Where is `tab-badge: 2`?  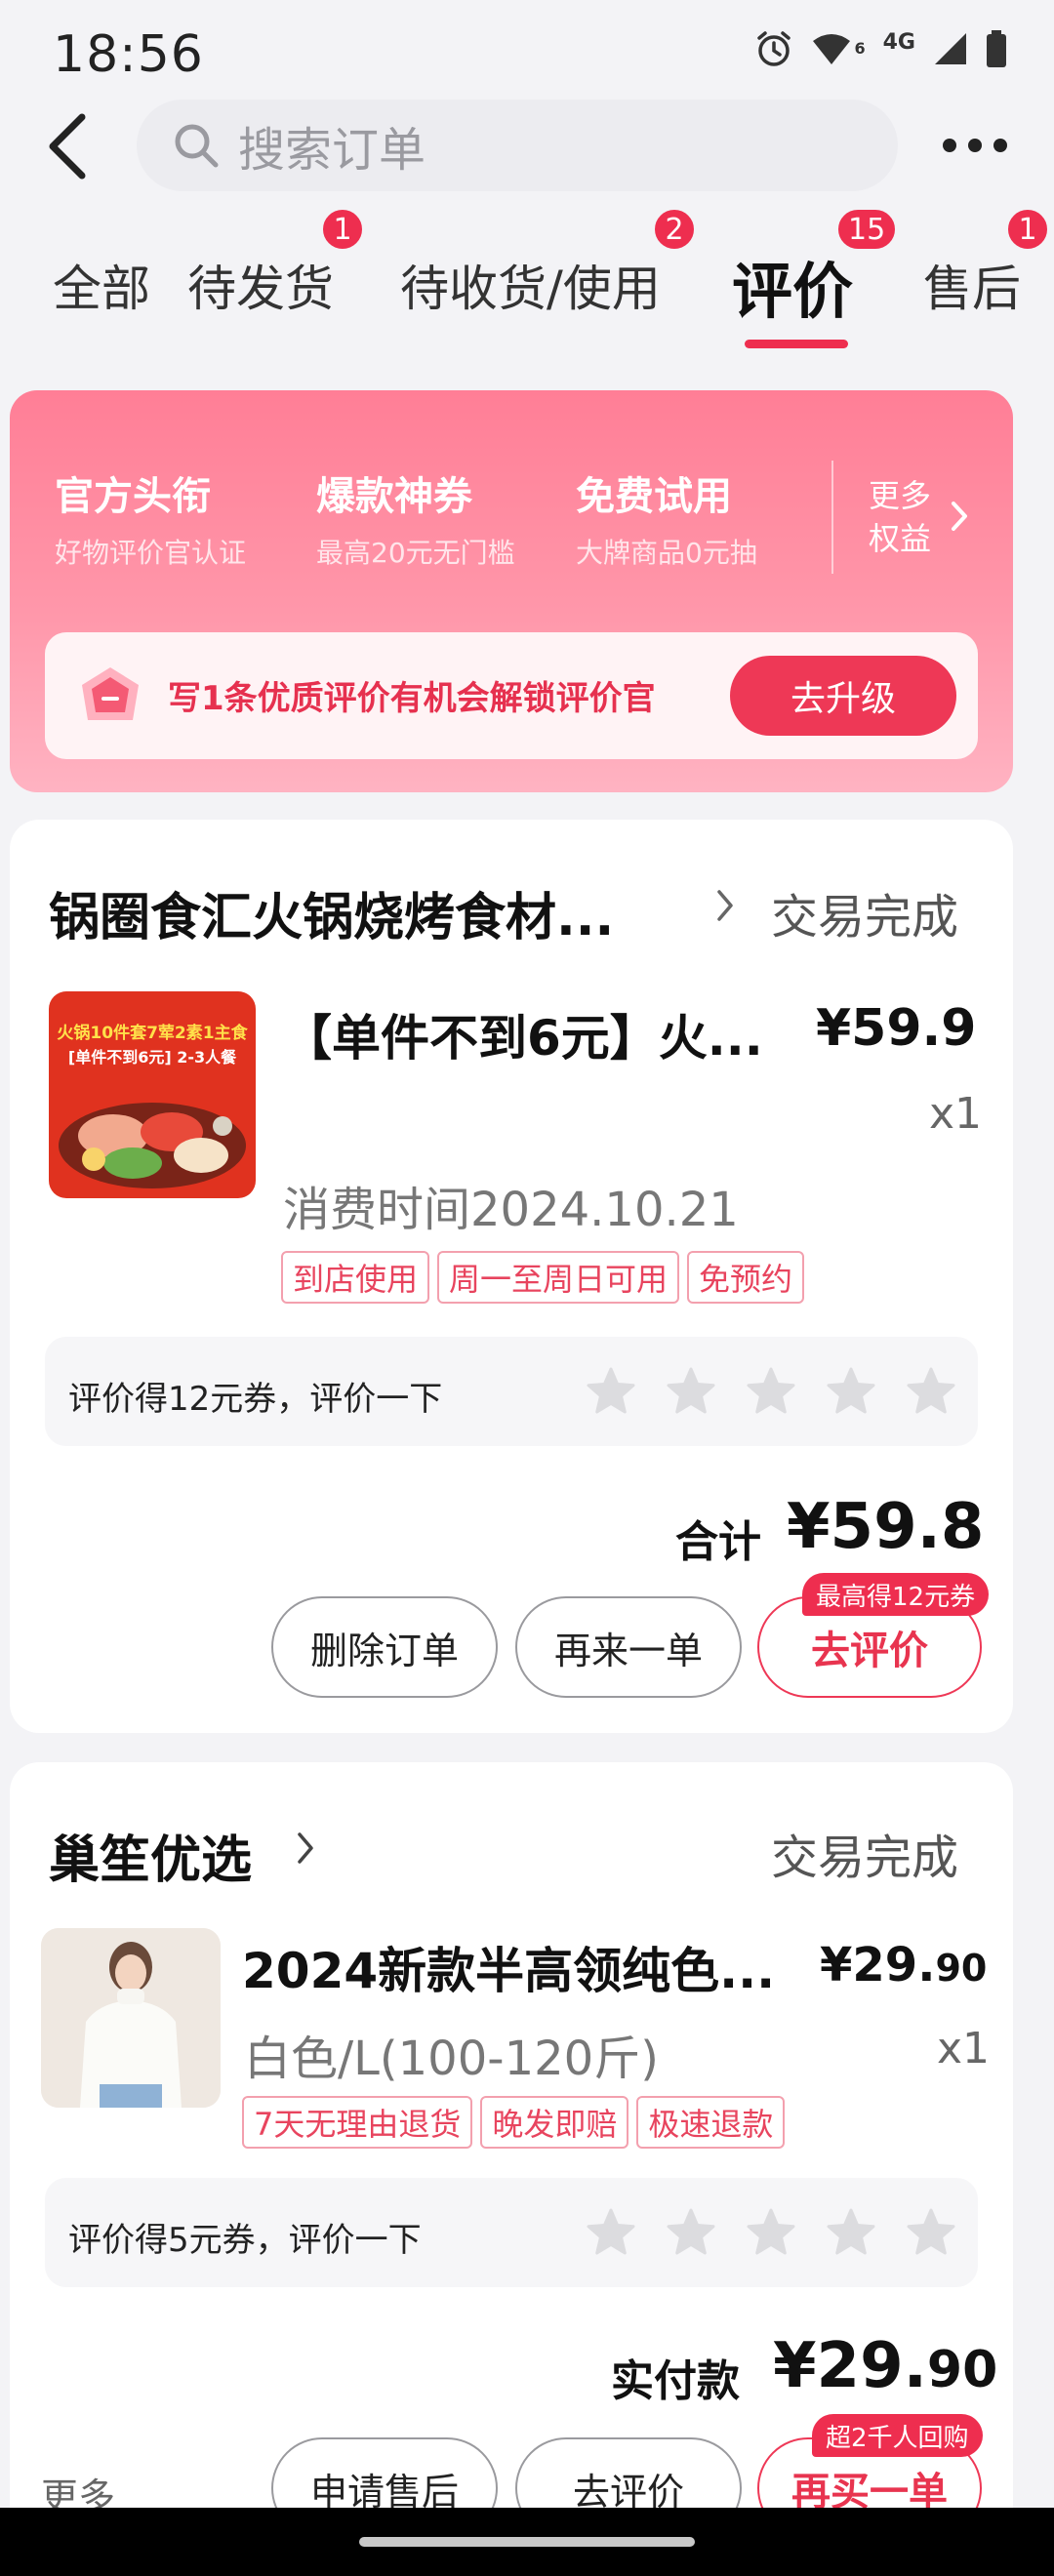 tab-badge: 2 is located at coordinates (674, 229).